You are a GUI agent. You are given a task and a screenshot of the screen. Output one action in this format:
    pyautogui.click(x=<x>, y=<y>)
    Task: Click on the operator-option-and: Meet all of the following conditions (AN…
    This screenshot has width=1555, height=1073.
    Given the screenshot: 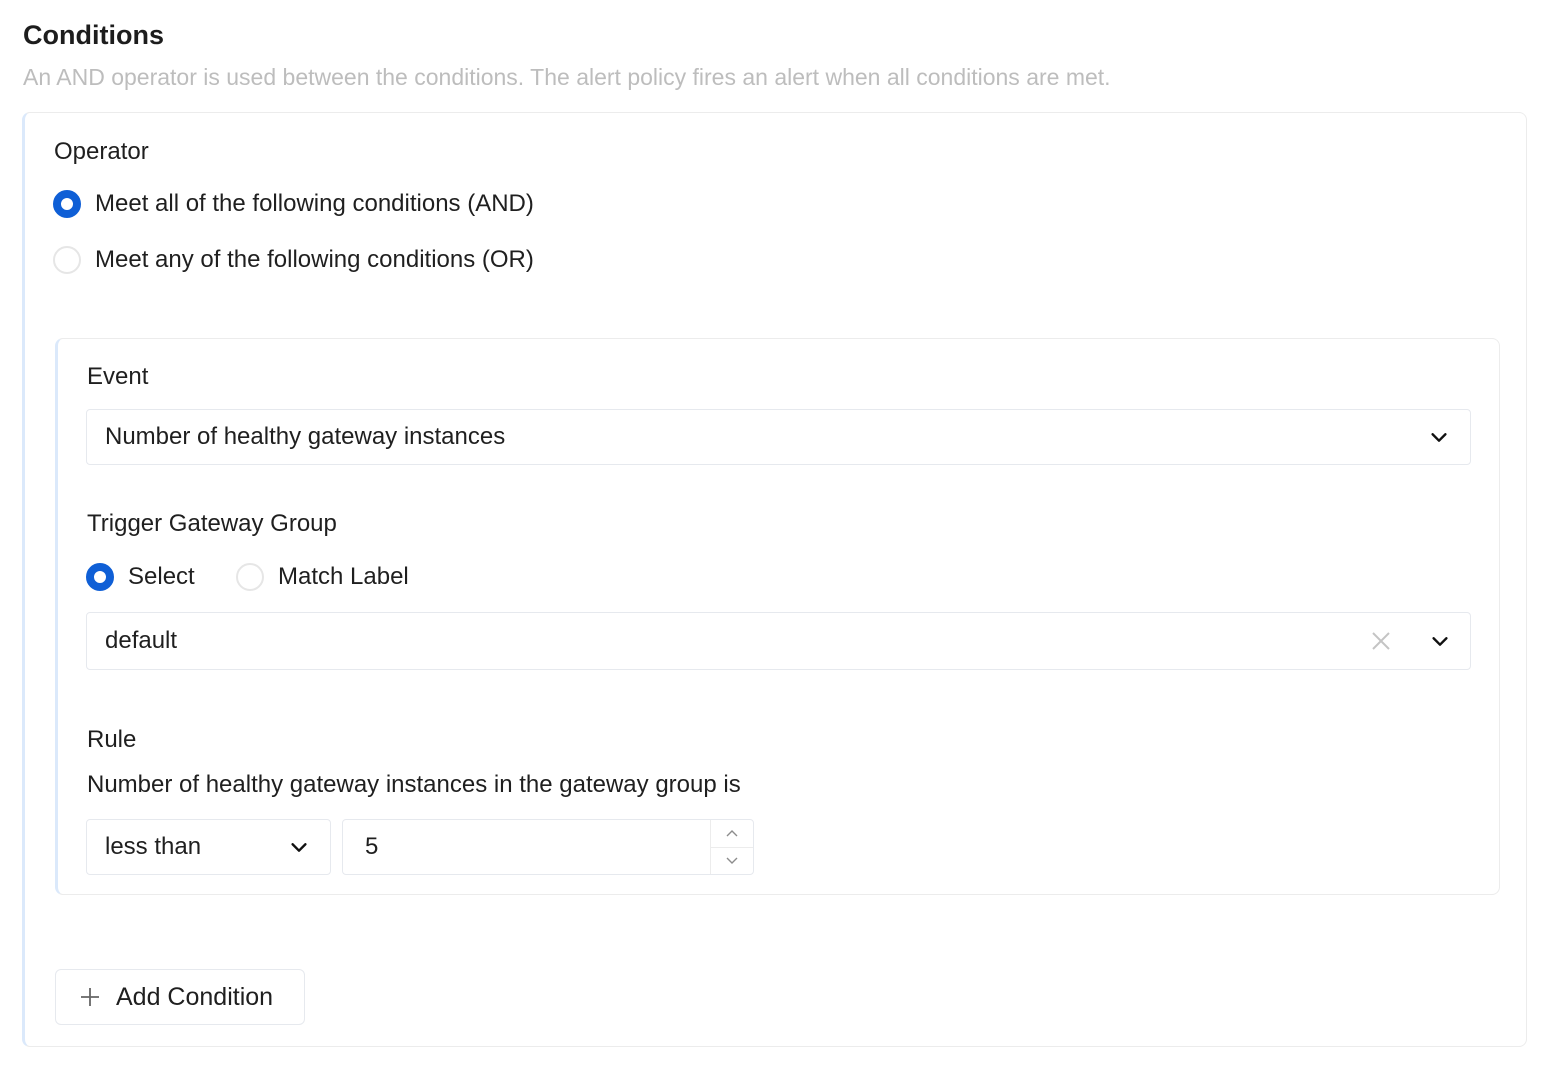 What is the action you would take?
    pyautogui.click(x=293, y=204)
    